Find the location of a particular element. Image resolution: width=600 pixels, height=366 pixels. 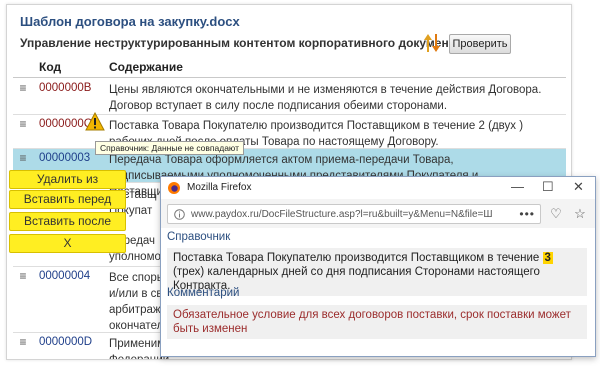

comment-label: Комментарий is located at coordinates (203, 293).